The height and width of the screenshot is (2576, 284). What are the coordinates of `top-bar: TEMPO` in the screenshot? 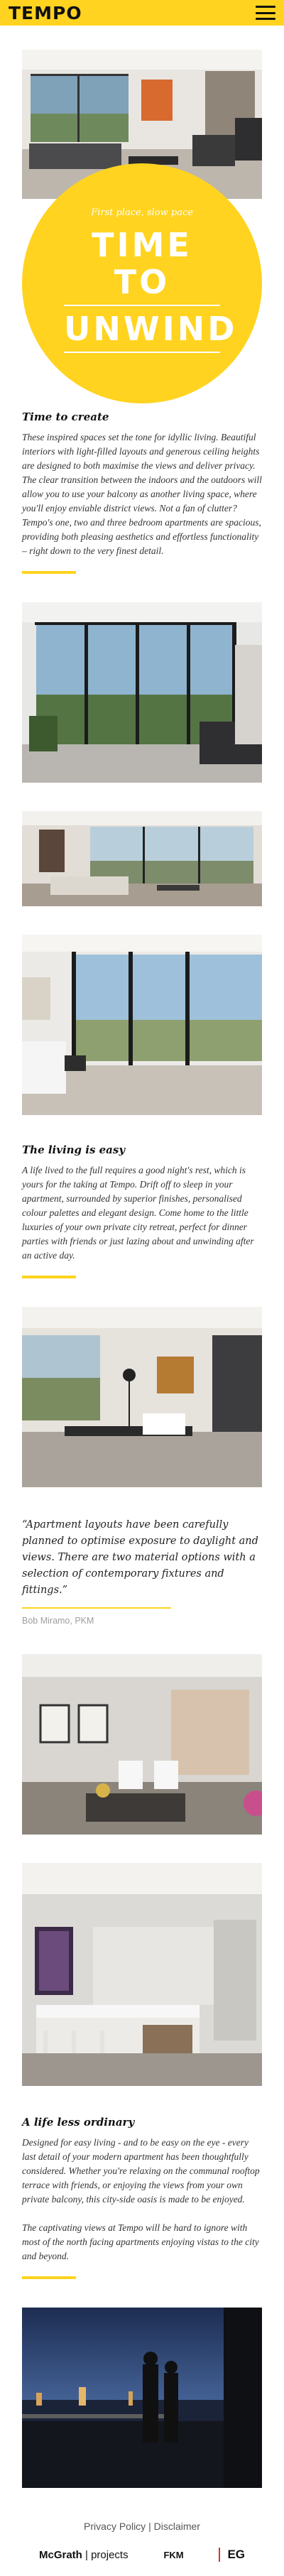 It's located at (142, 13).